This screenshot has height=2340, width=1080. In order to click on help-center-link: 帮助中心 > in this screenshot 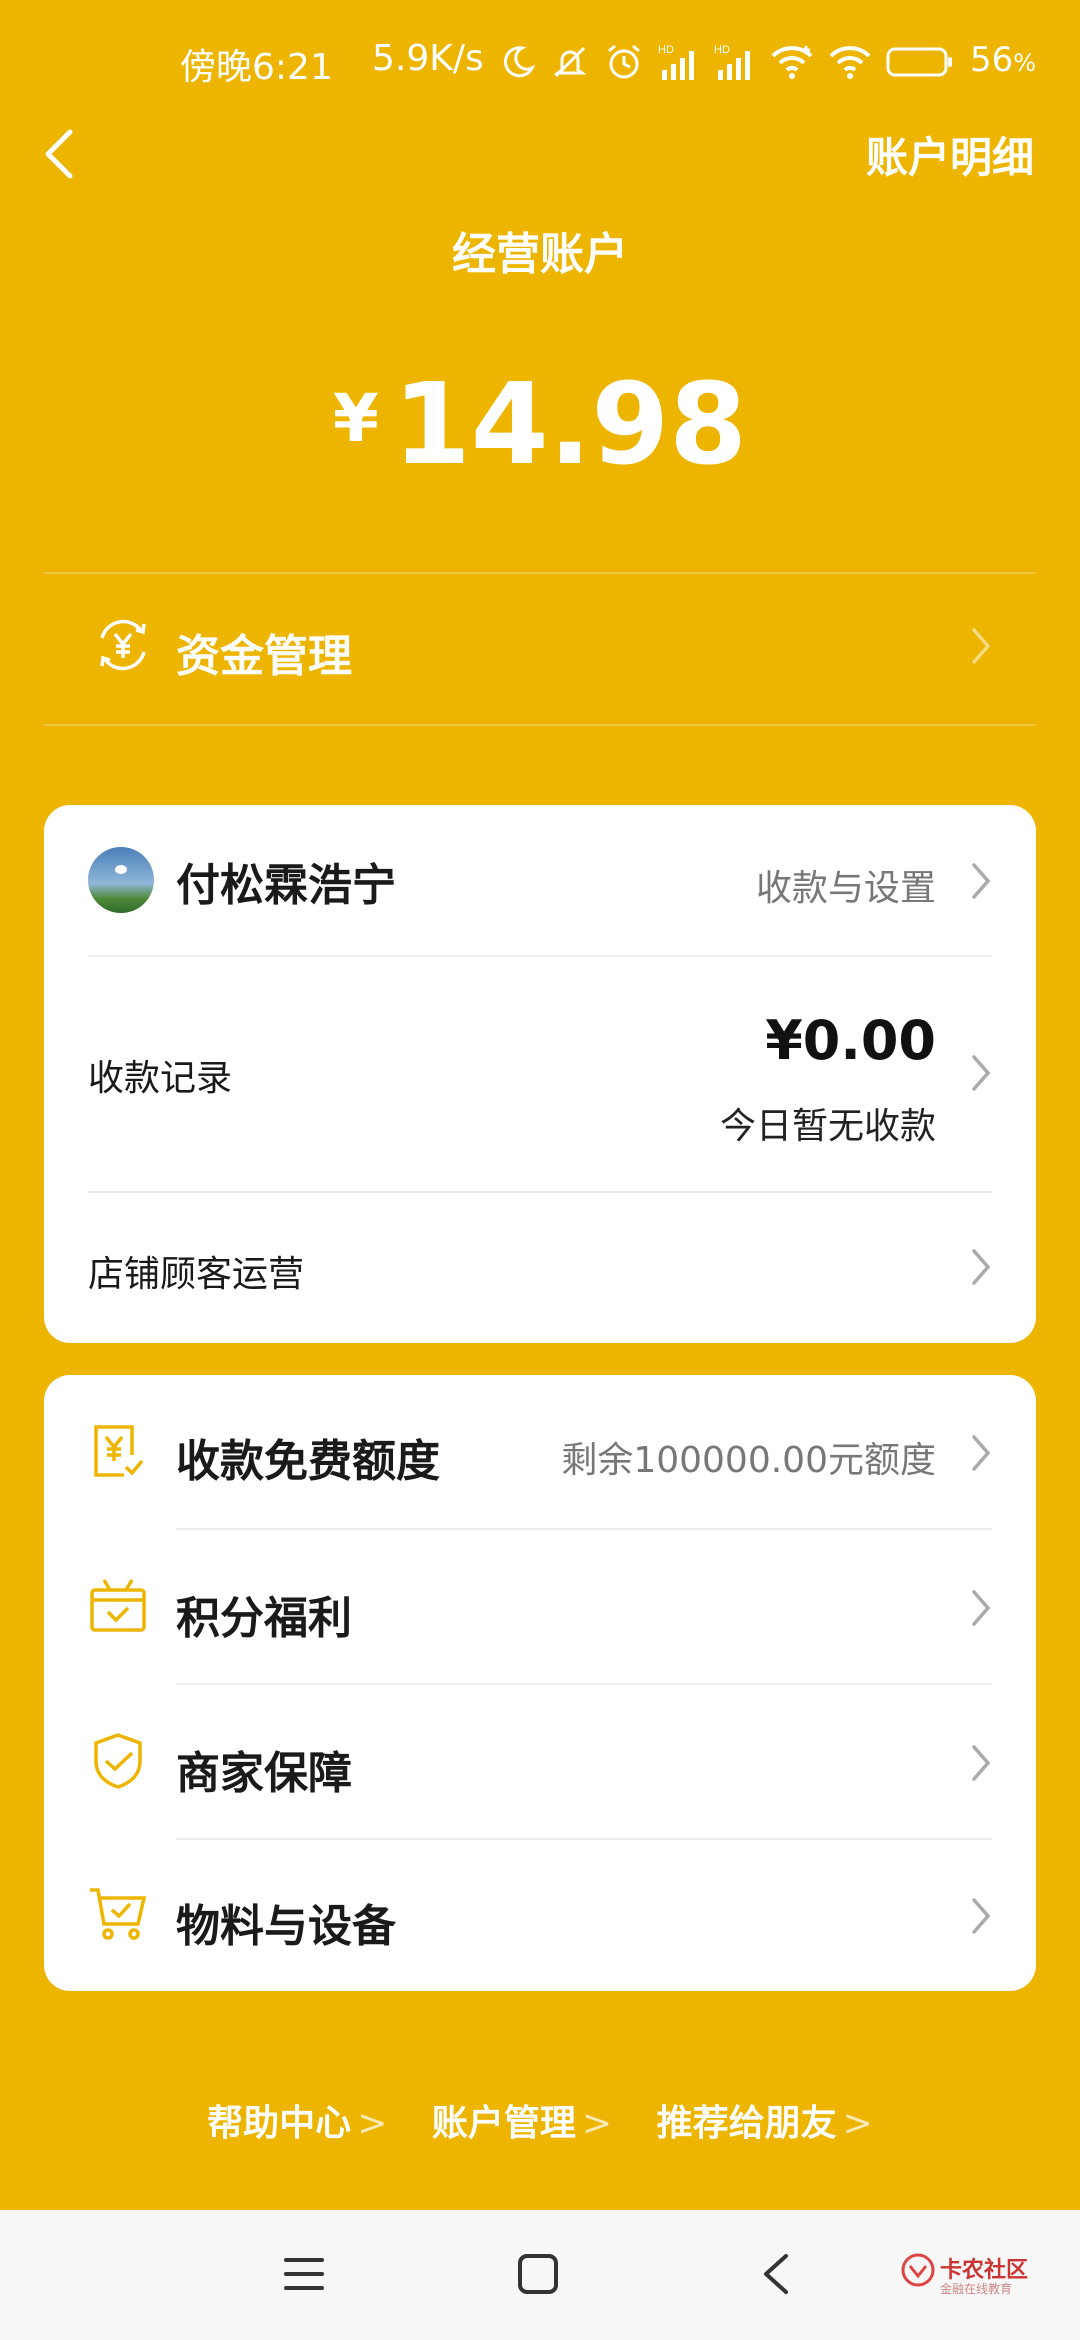, I will do `click(297, 2120)`.